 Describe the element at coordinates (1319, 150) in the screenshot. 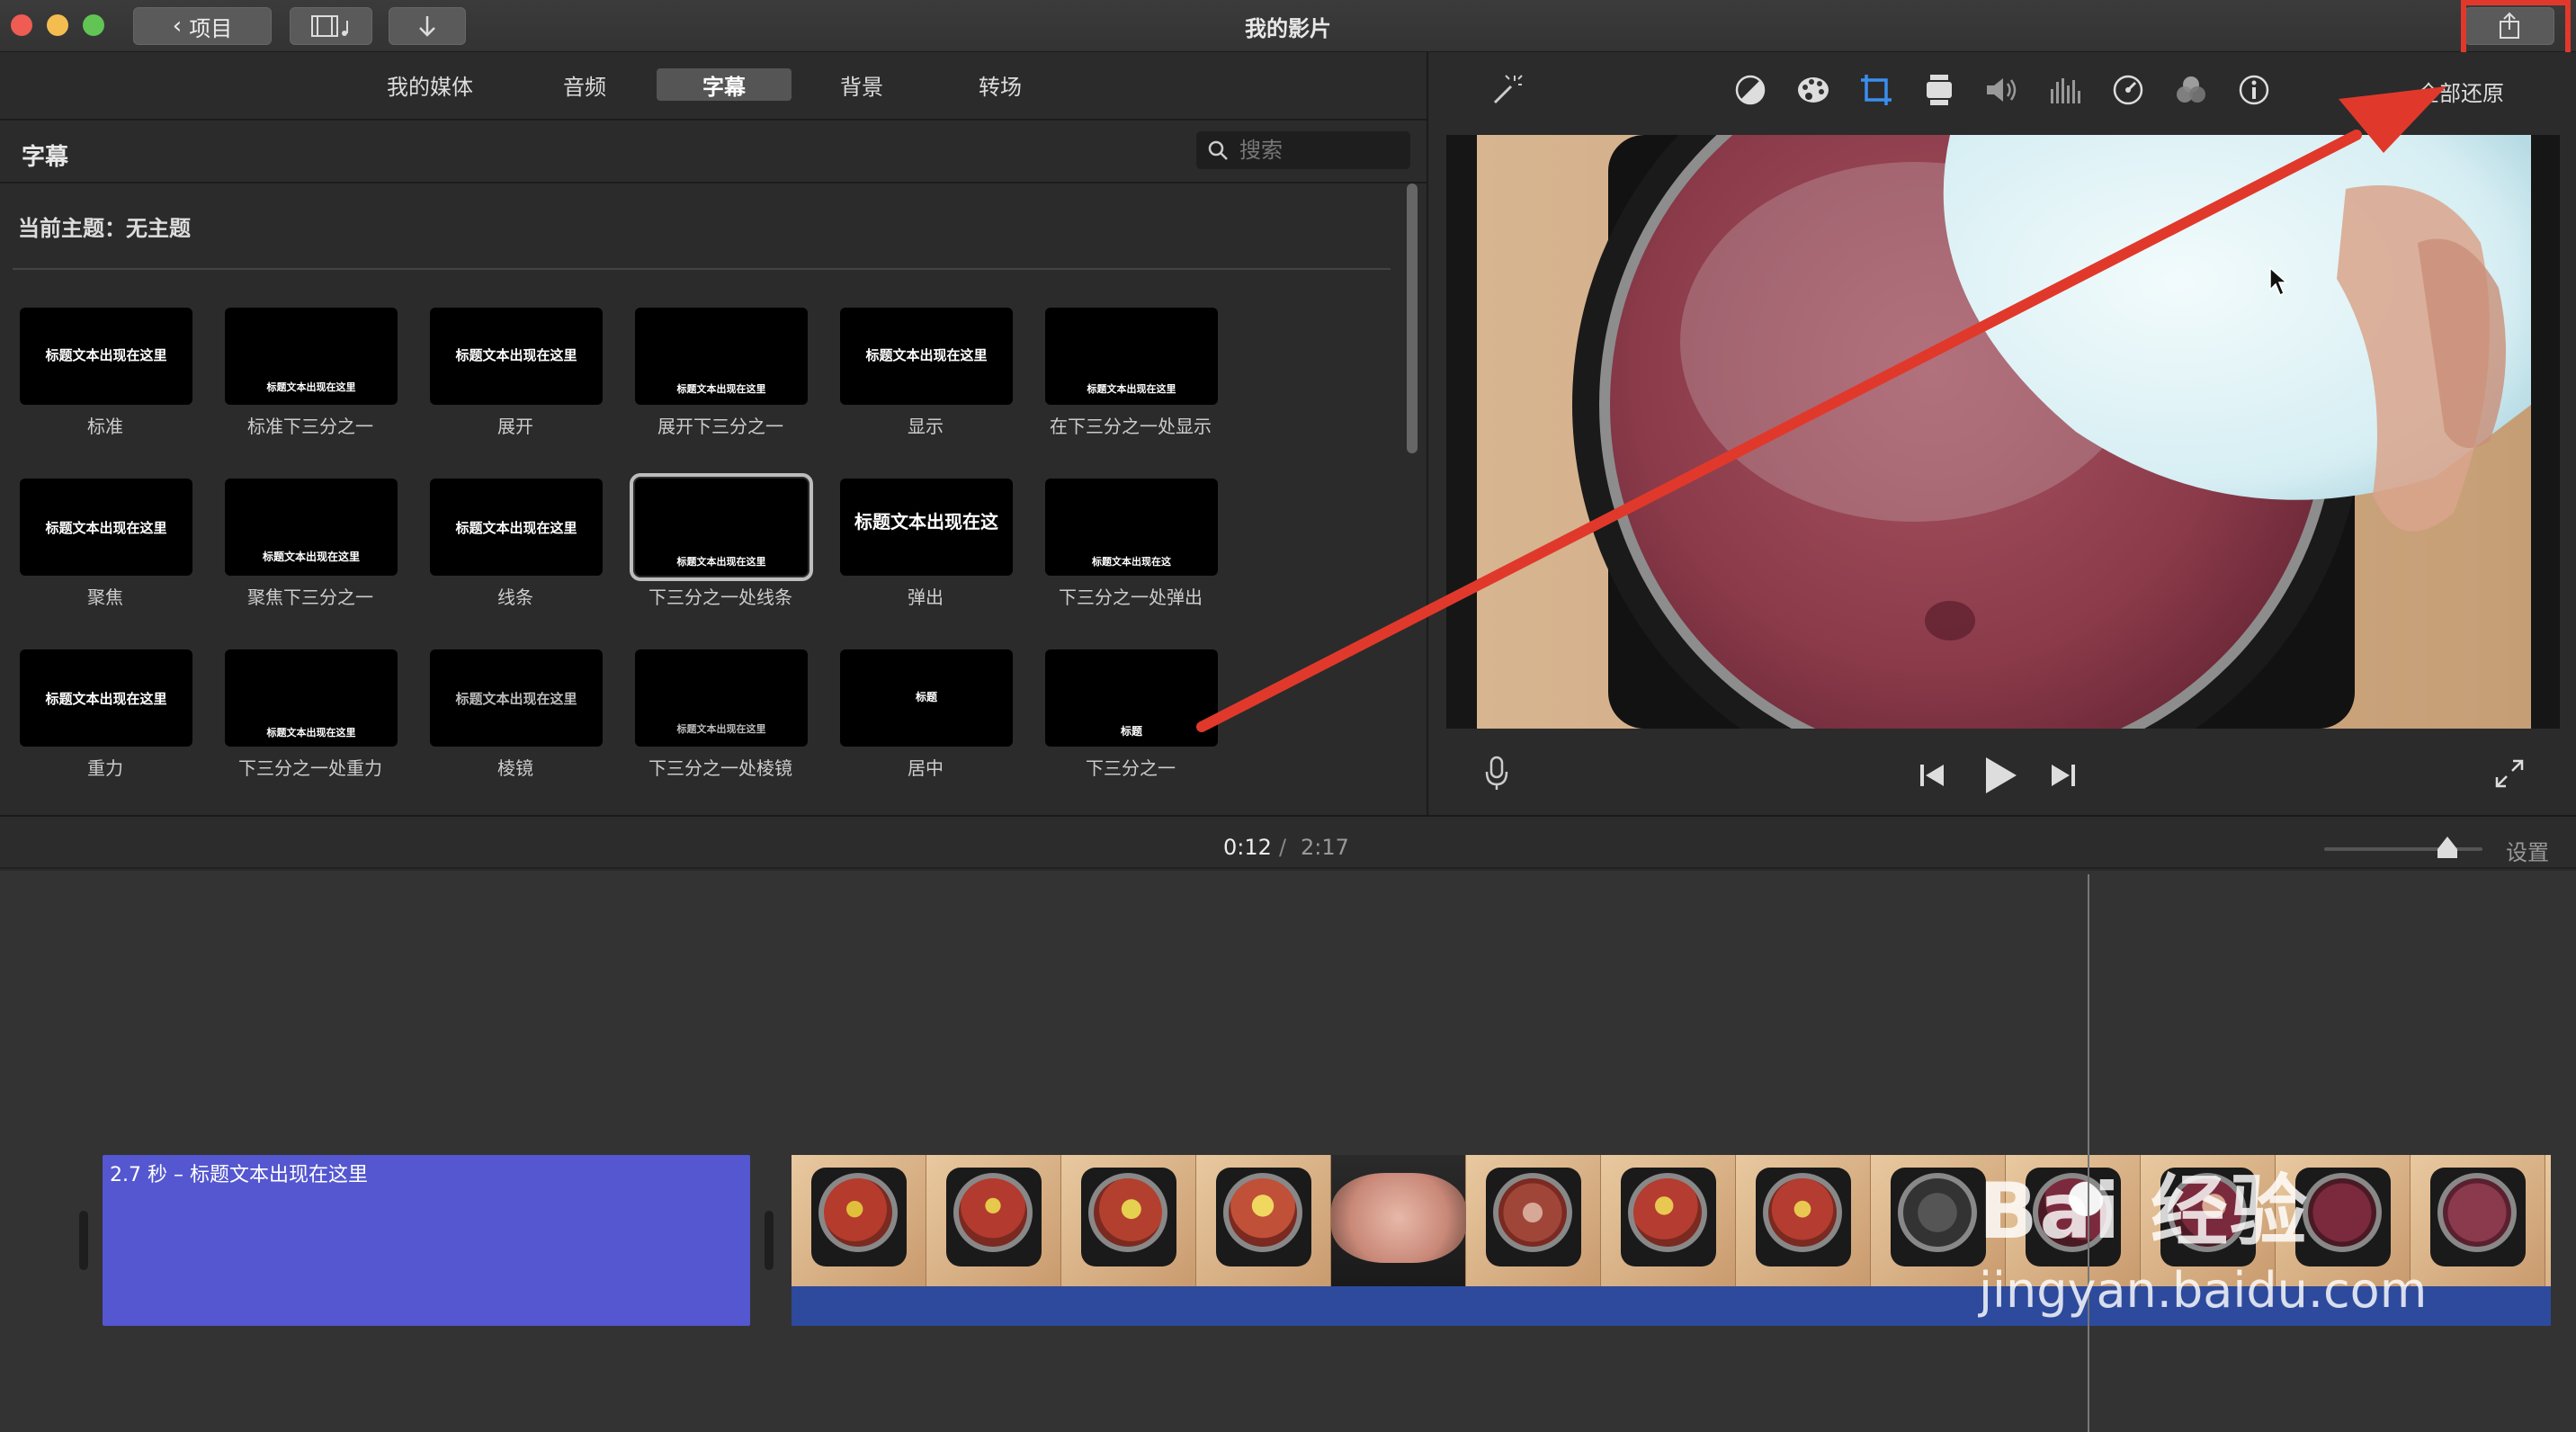

I see `search-input` at that location.